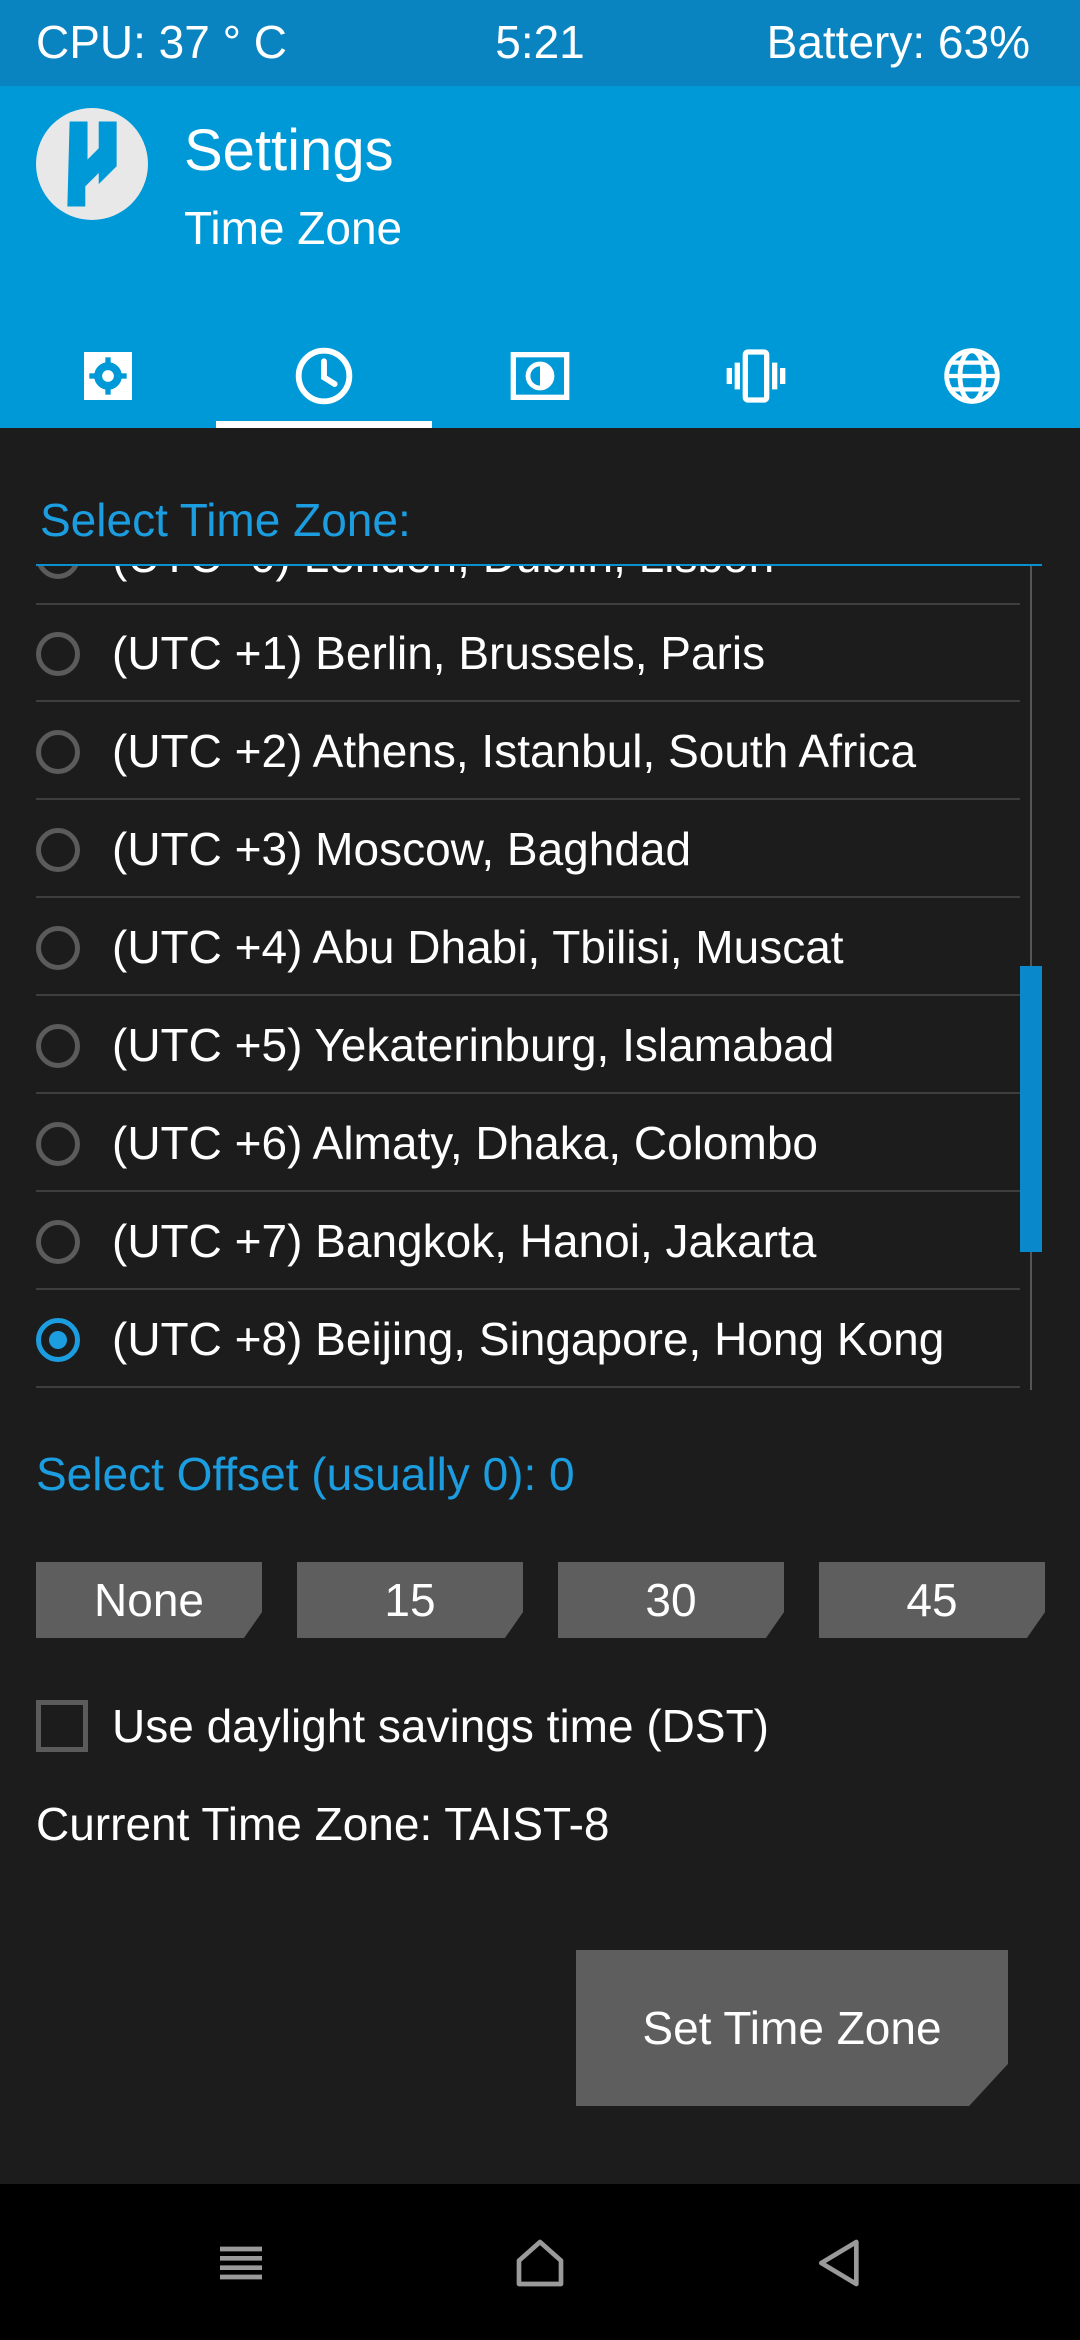 The image size is (1080, 2340). I want to click on time-zone-option: (UTC +6) Almaty, Dhaka, Colombo, so click(528, 1142).